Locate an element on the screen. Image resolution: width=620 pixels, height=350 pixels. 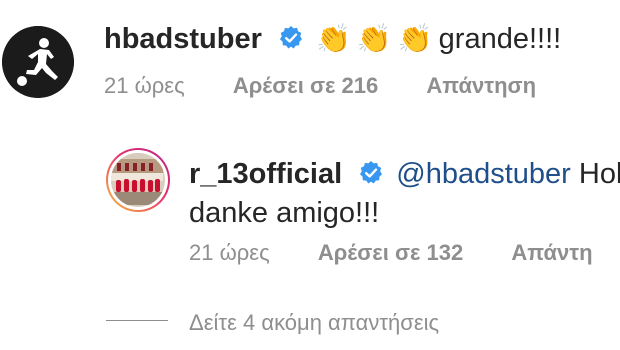
comment-2-text-start: Holg is located at coordinates (599, 174).